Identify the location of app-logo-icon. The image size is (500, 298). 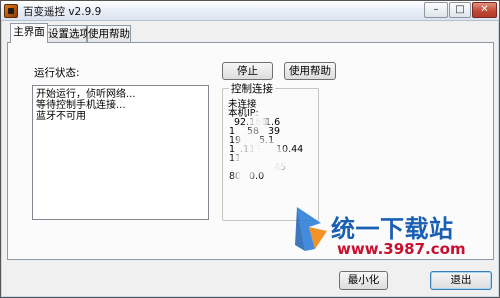
(11, 11).